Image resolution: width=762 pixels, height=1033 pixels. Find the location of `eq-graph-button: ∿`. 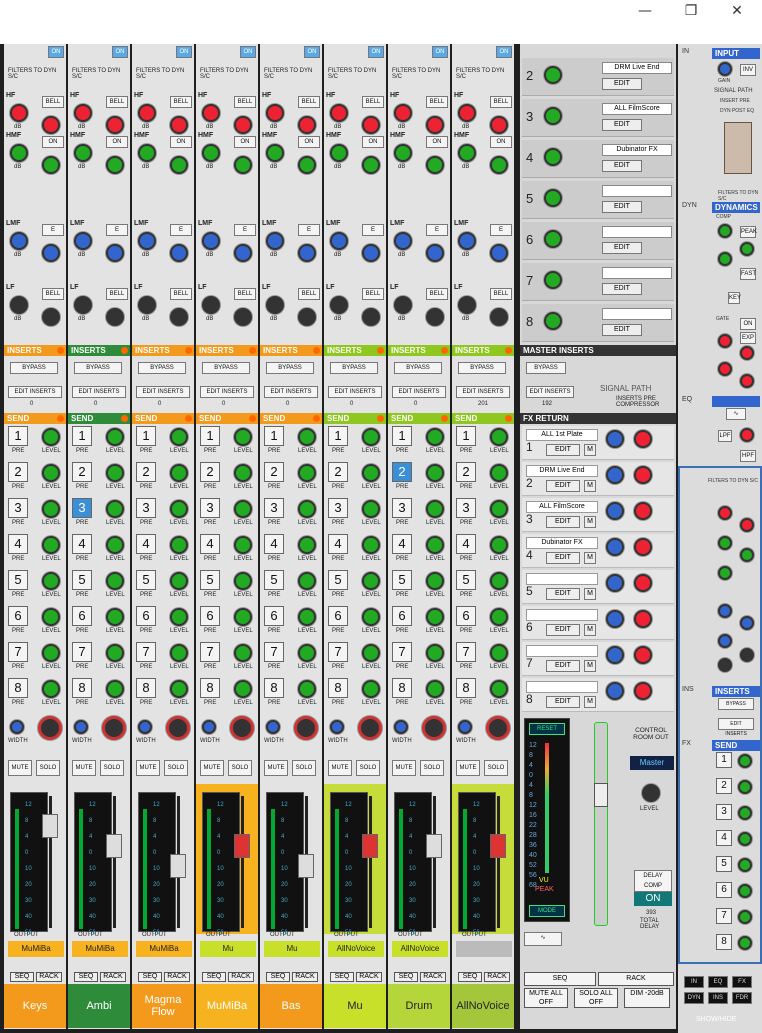

eq-graph-button: ∿ is located at coordinates (736, 414).